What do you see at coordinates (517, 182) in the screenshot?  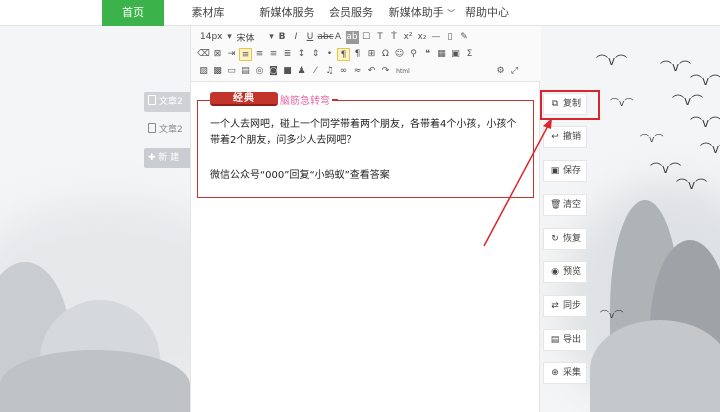 I see `annotation-arrow` at bounding box center [517, 182].